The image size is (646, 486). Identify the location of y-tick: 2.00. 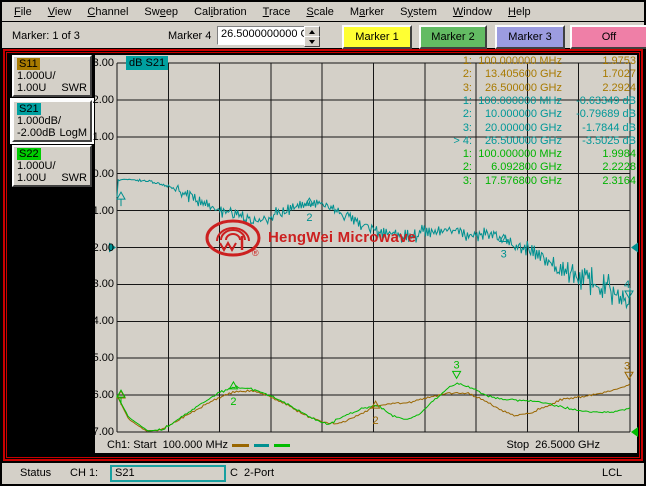
(103, 99).